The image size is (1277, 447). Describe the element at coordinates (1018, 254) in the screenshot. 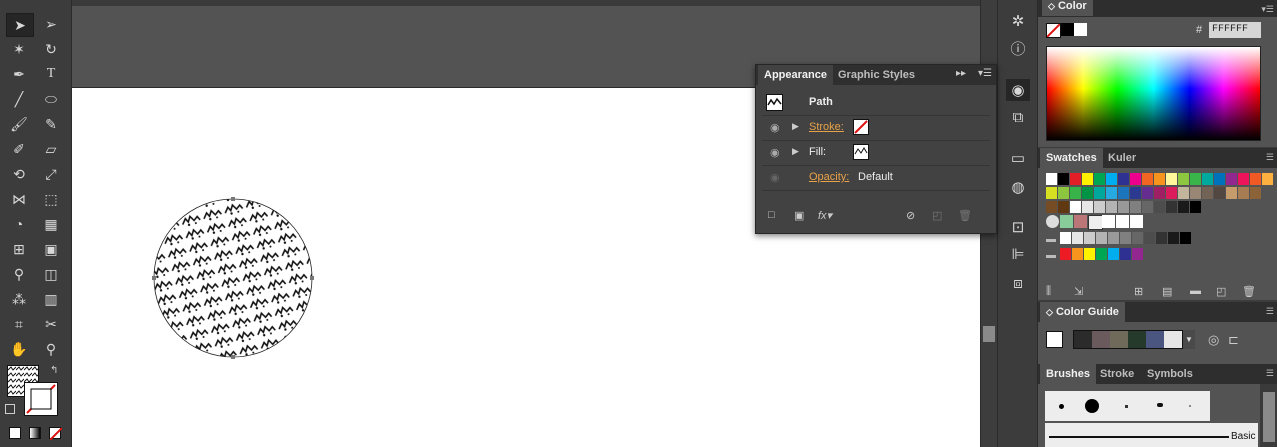

I see `align-left-icon: ⊫` at that location.